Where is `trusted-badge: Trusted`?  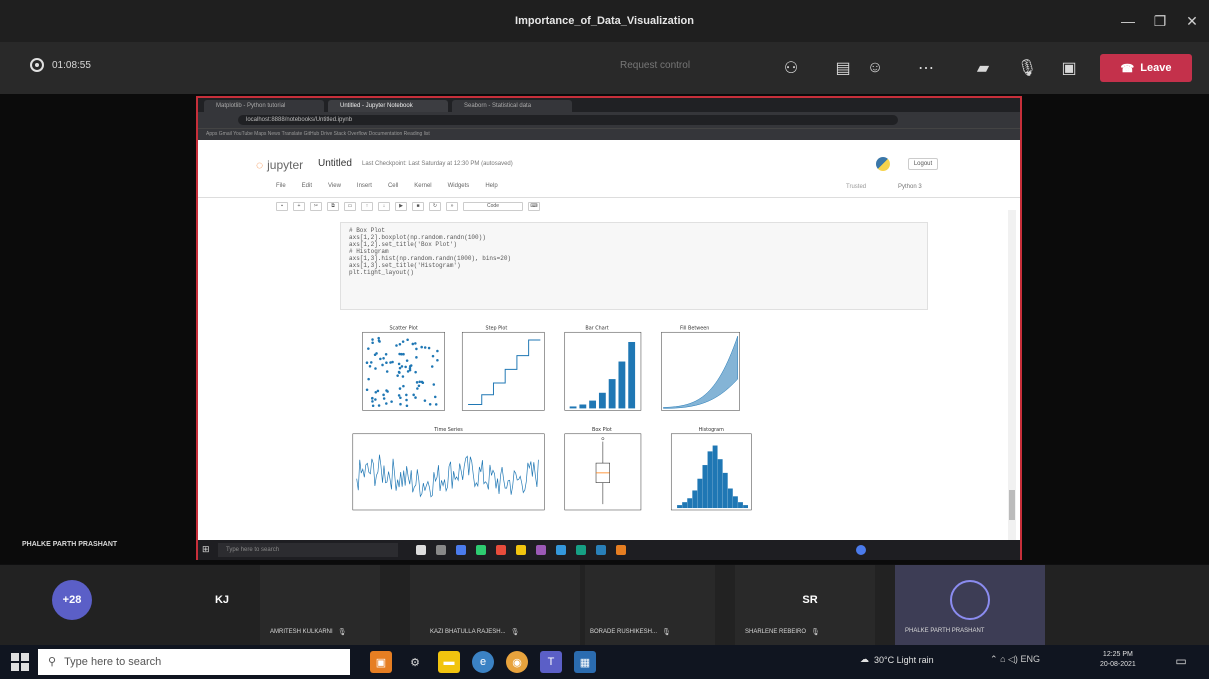 trusted-badge: Trusted is located at coordinates (856, 187).